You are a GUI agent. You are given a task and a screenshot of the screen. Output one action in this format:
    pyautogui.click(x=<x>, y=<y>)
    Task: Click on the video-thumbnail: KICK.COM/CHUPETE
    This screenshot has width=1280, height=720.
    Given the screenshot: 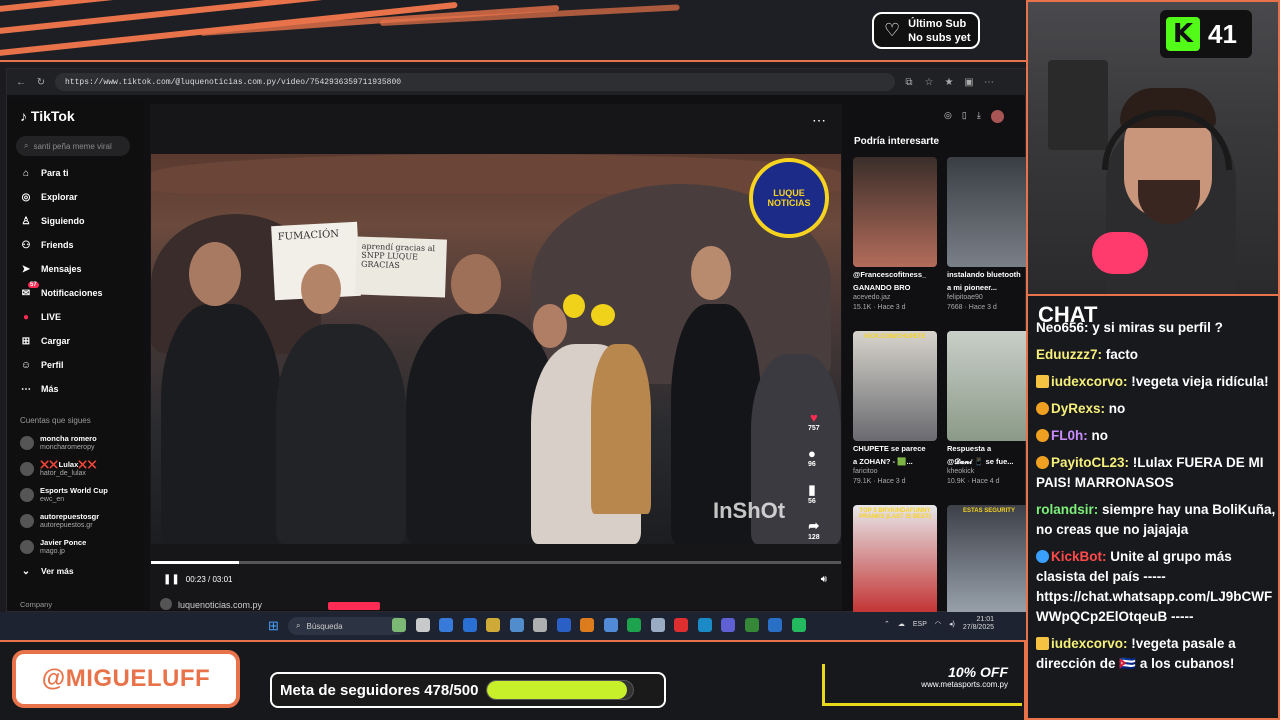 What is the action you would take?
    pyautogui.click(x=895, y=386)
    